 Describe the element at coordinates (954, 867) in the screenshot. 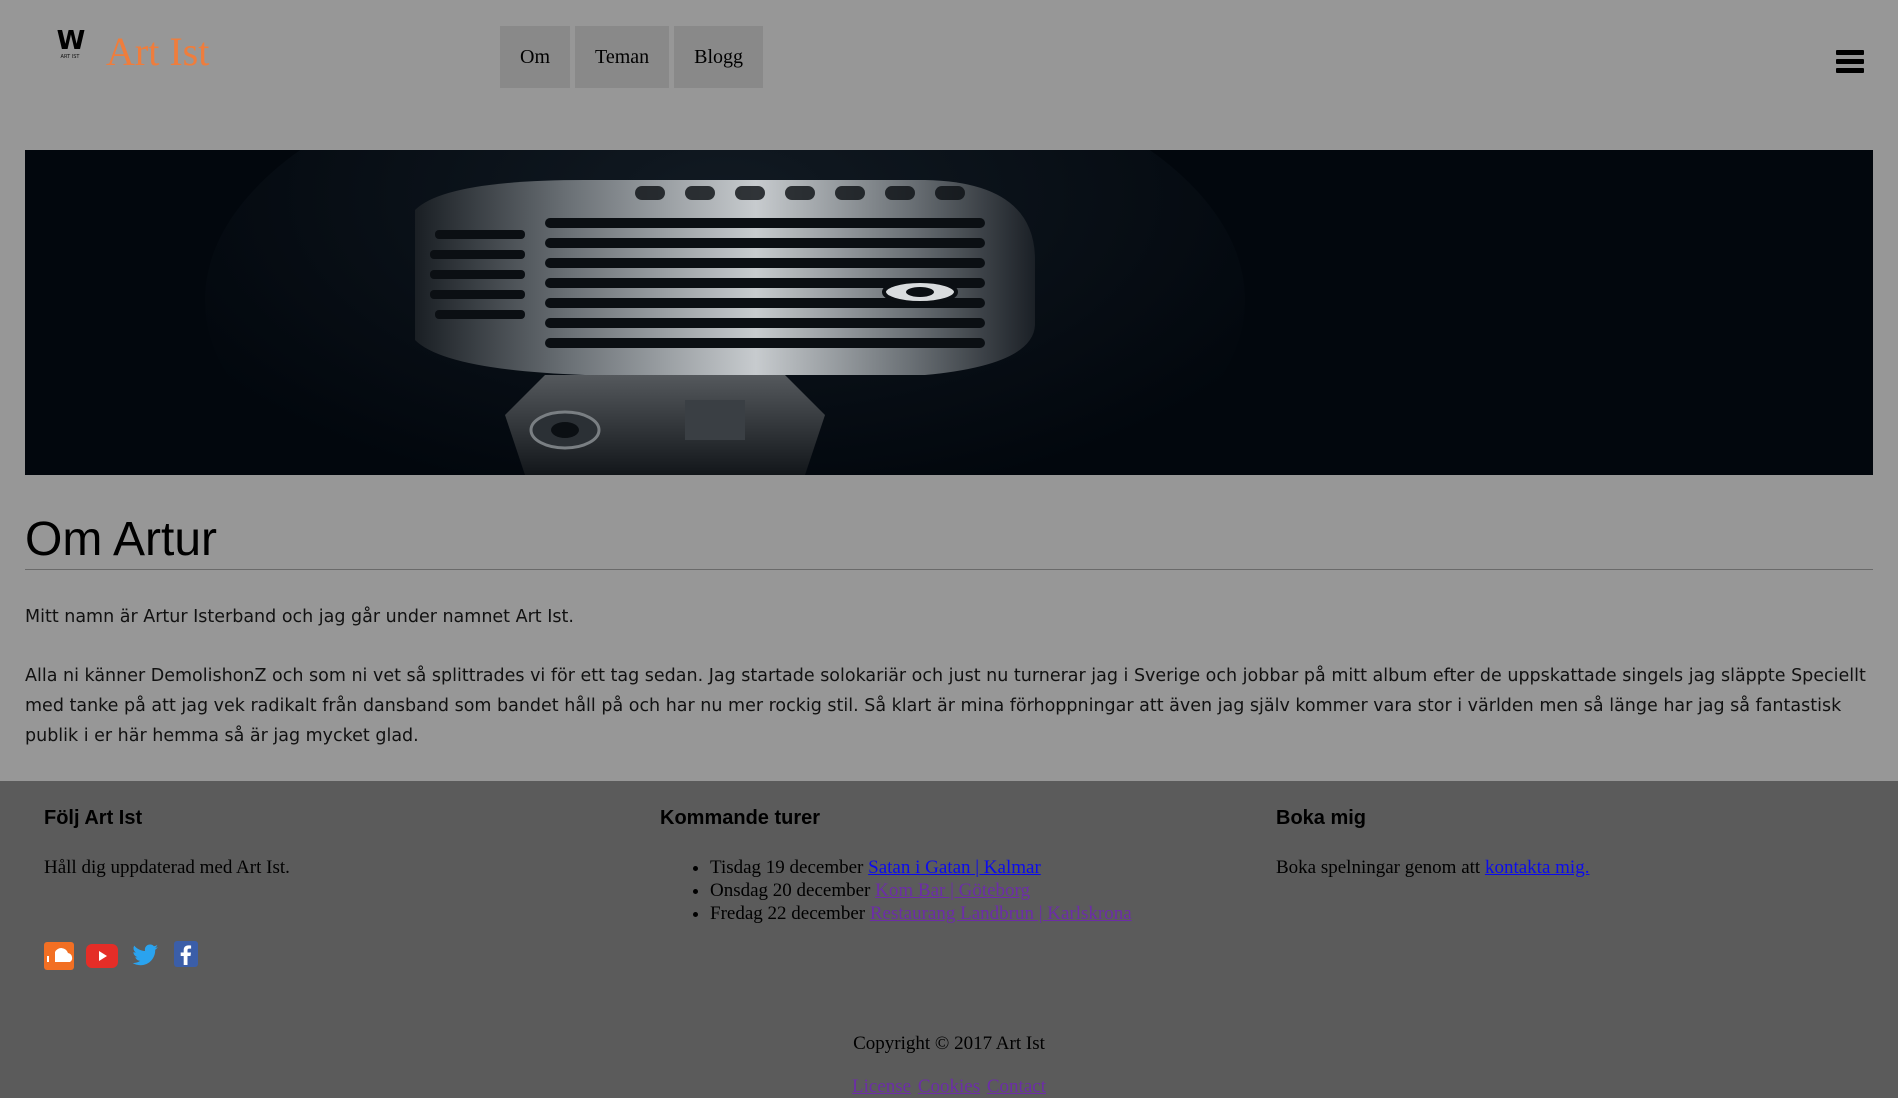

I see `tour-venue-link: Satan i Gatan | Kalmar` at that location.